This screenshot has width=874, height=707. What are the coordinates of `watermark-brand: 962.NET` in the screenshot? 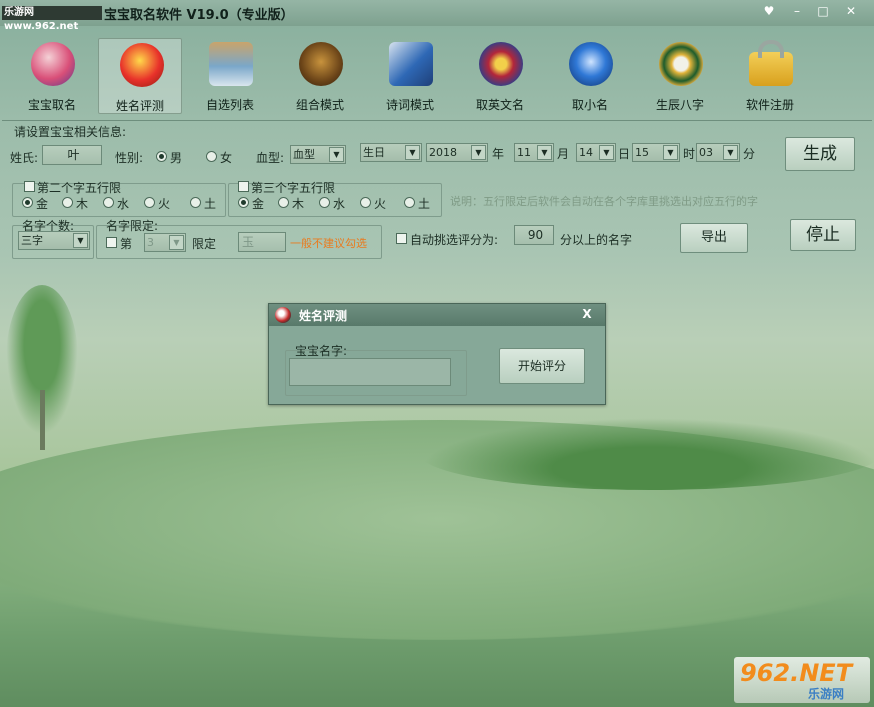 It's located at (796, 673).